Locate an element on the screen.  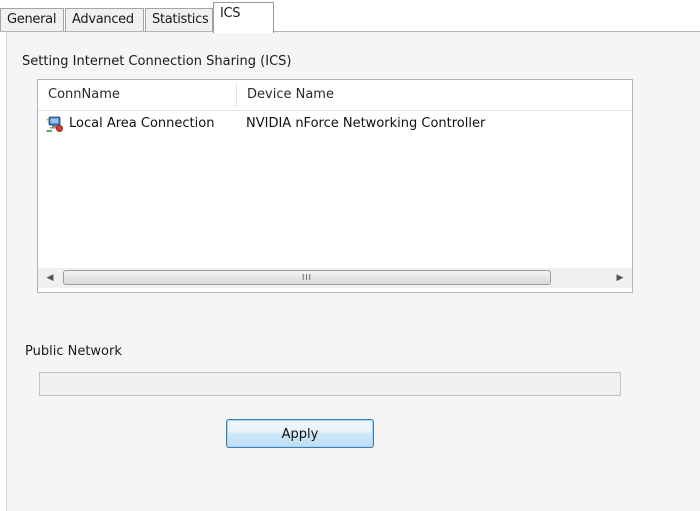
column-header-connname: ConnName is located at coordinates (137, 95).